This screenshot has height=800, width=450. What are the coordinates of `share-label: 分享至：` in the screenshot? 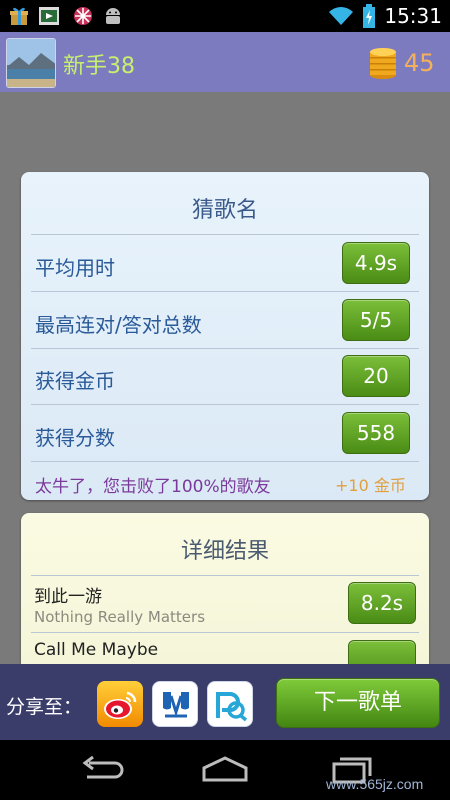 It's located at (44, 707).